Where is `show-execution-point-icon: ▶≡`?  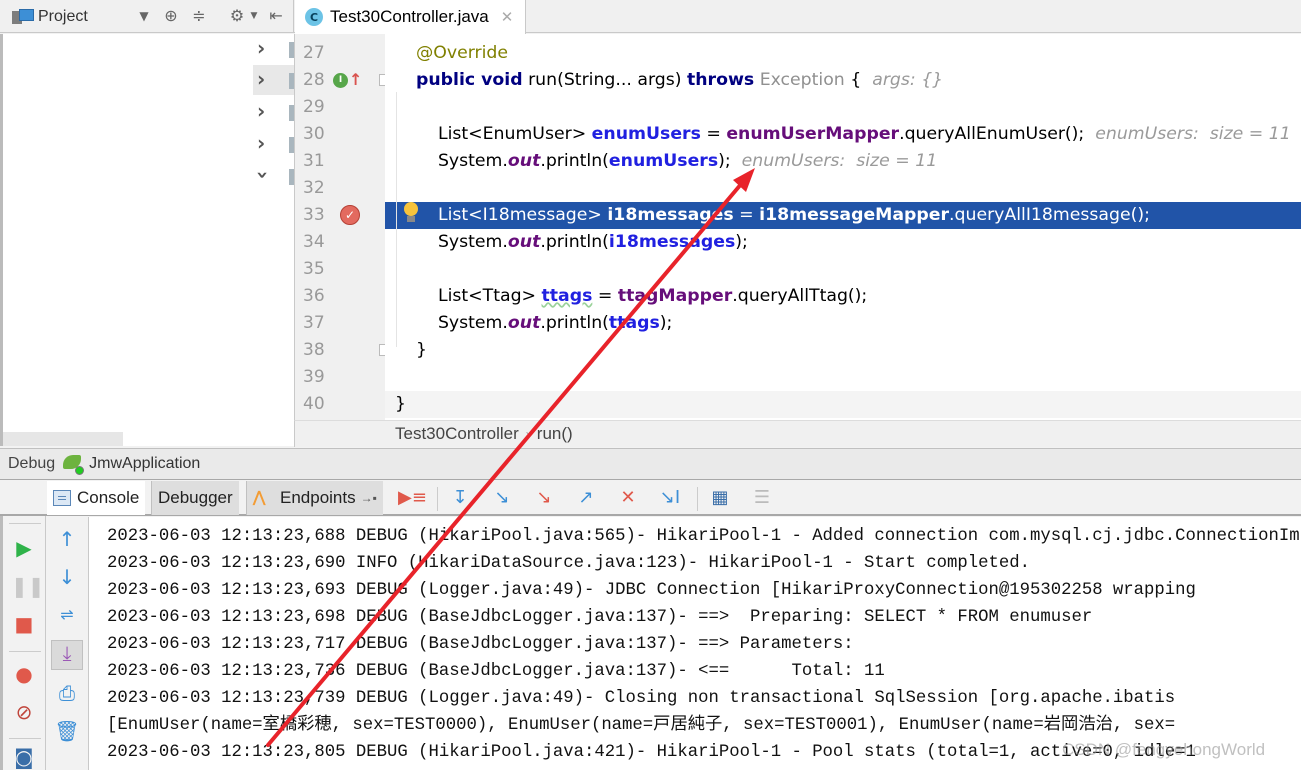 show-execution-point-icon: ▶≡ is located at coordinates (412, 498).